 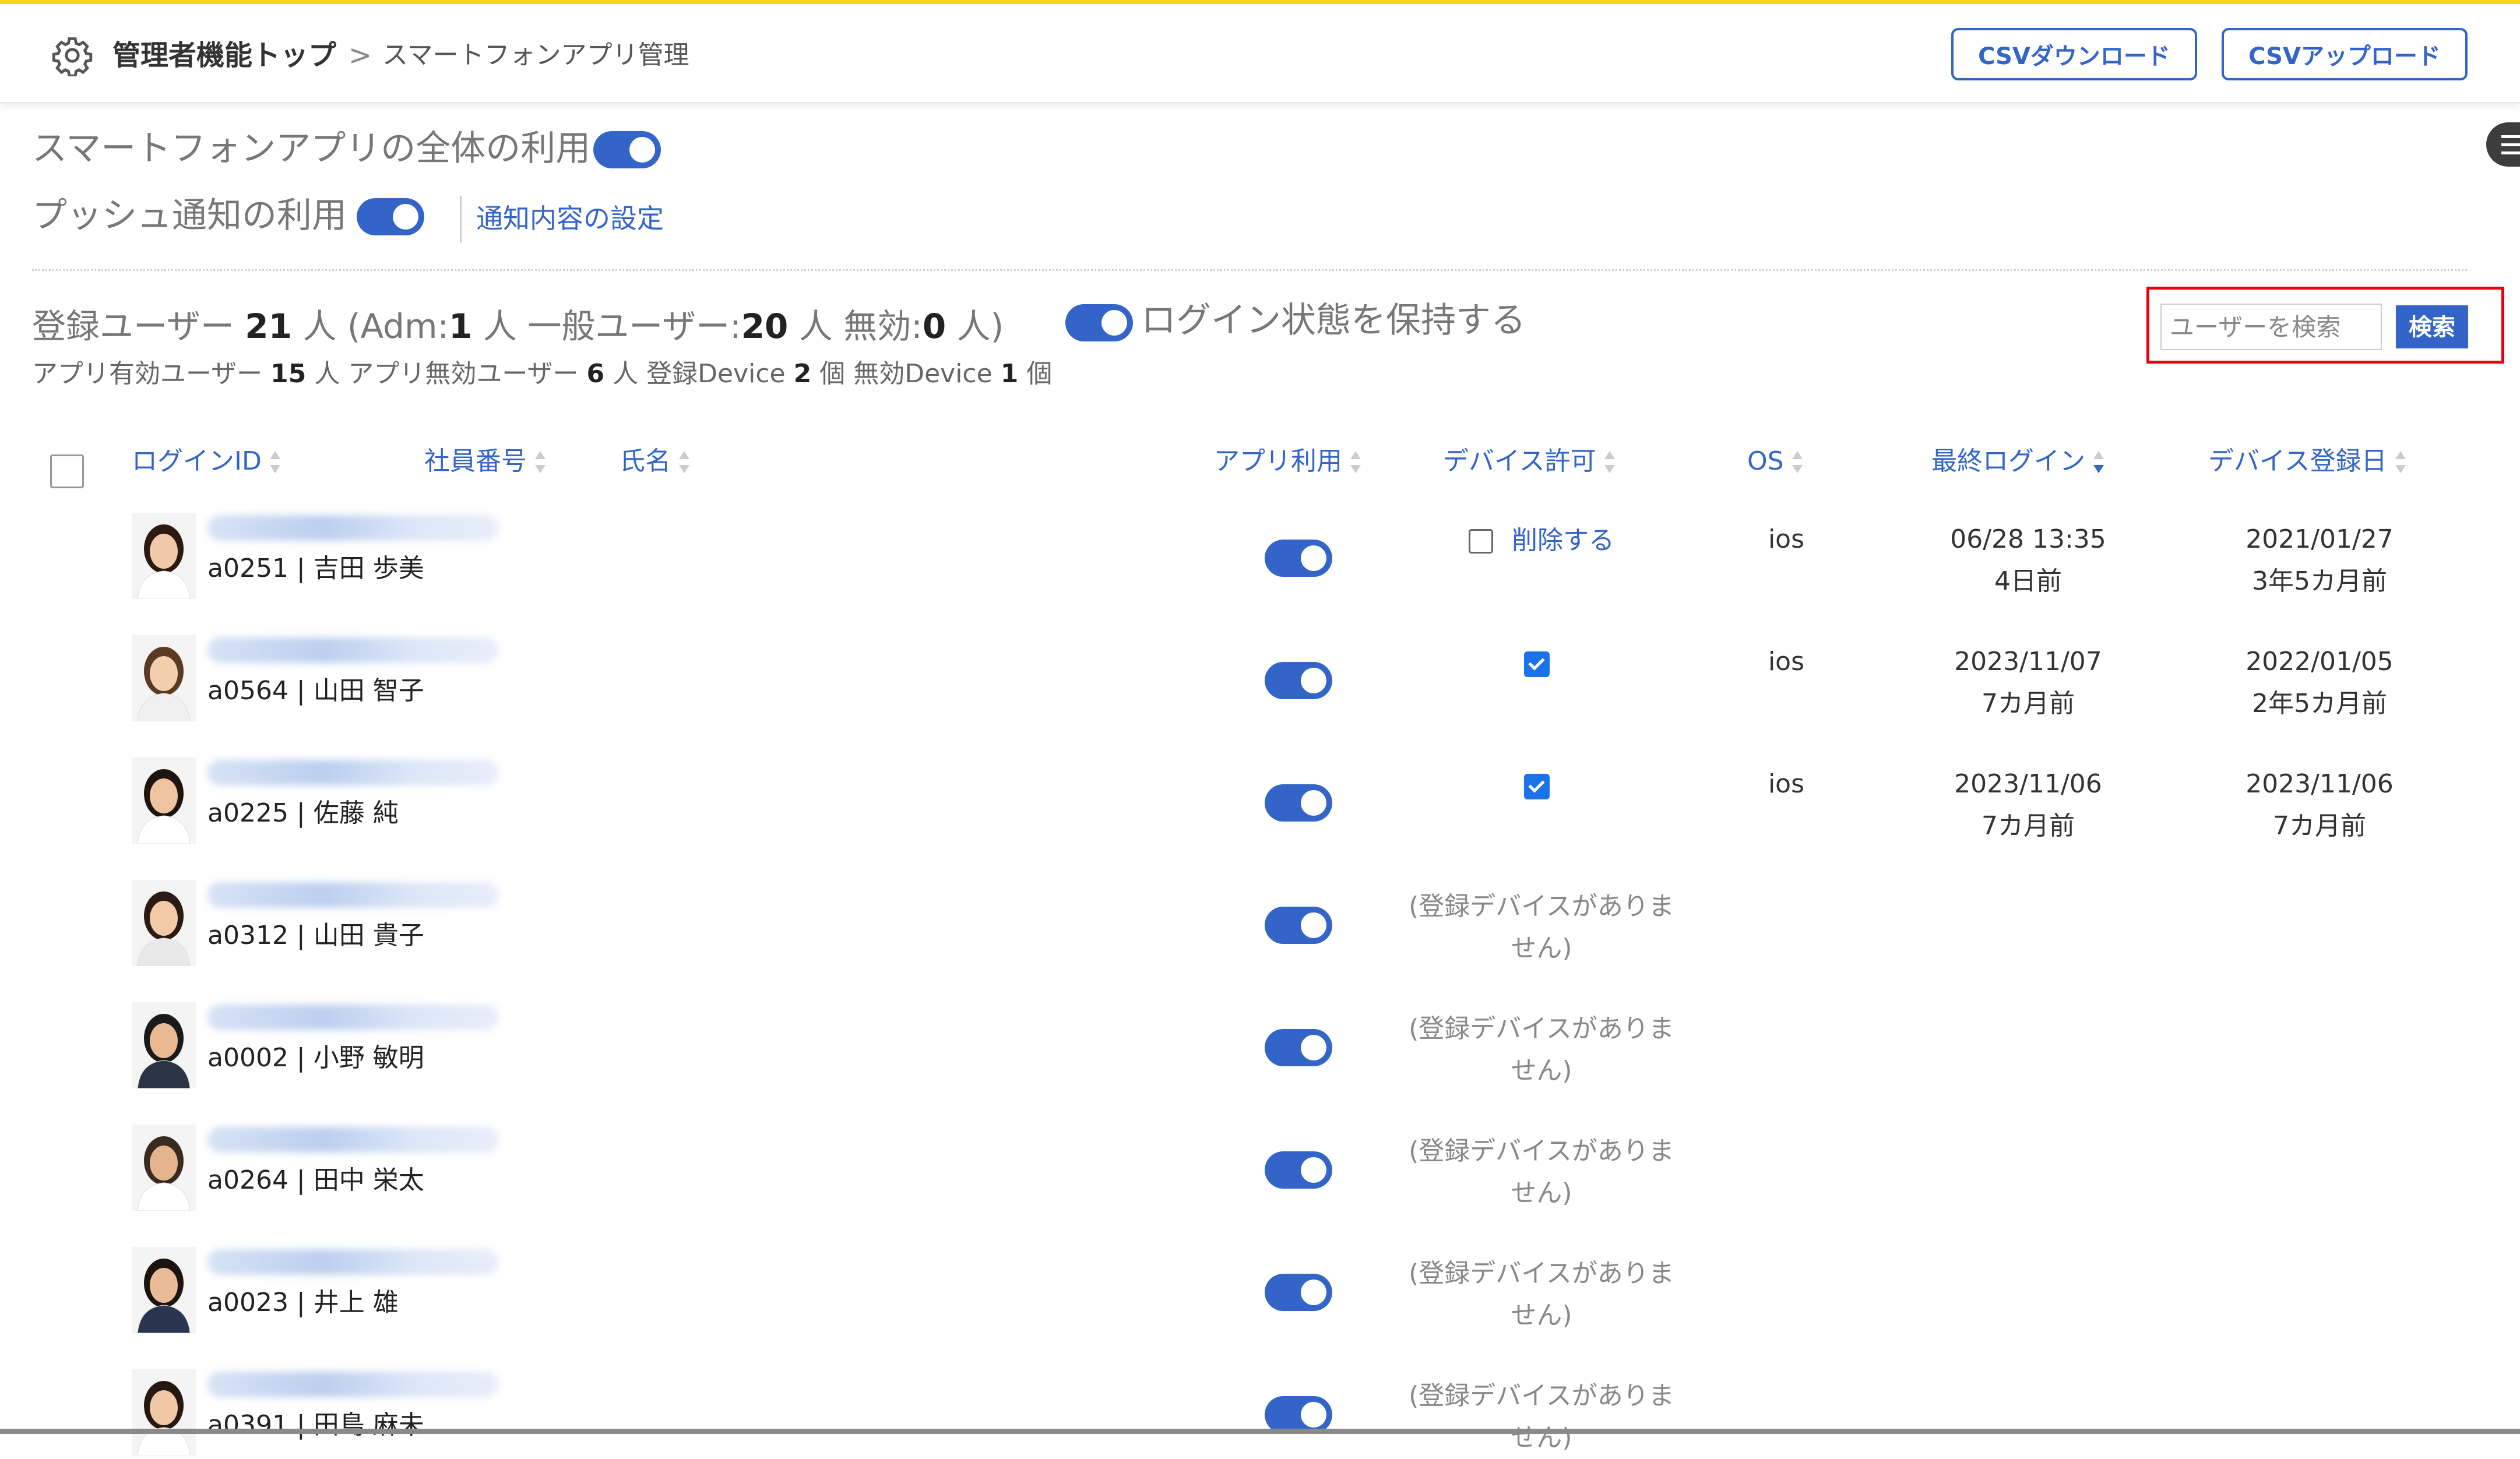 I want to click on csv-upload-button: CSVアップロード, so click(x=2345, y=54).